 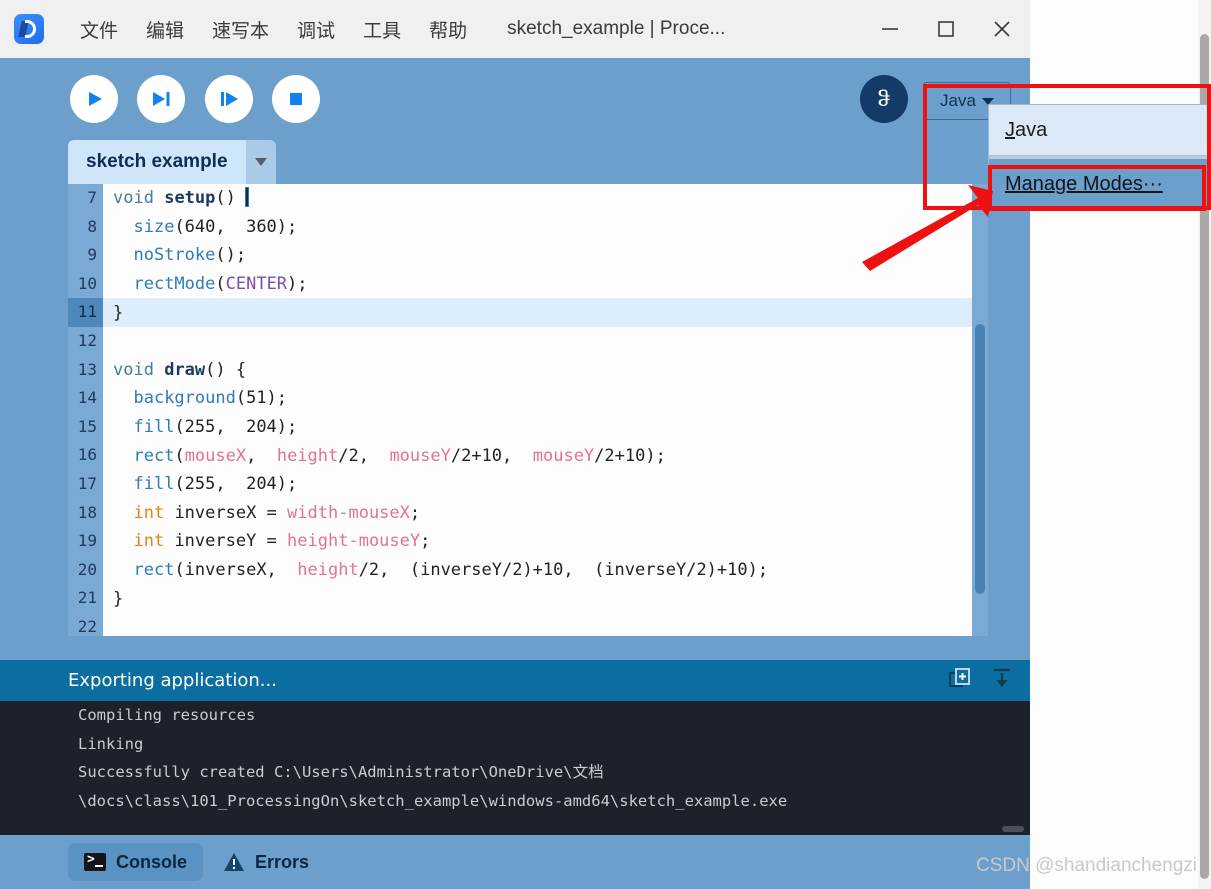 I want to click on menu-option-manage-modes-label: anage Modes···, so click(x=1092, y=183).